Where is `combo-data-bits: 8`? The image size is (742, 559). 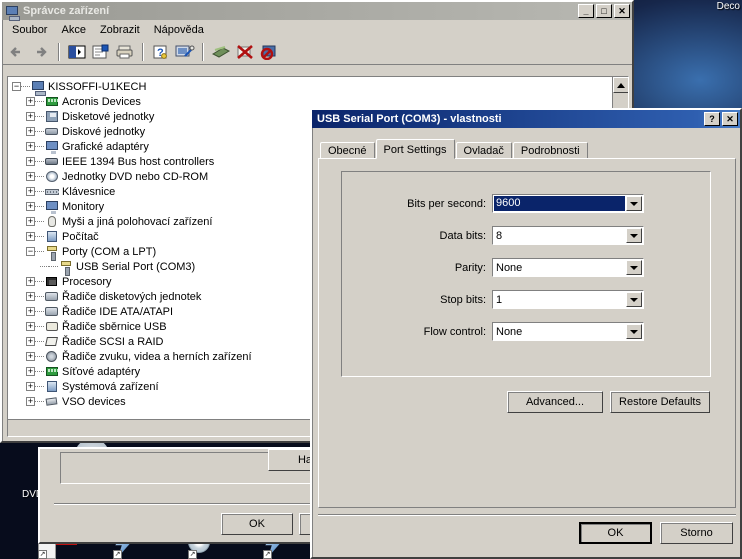
combo-data-bits: 8 is located at coordinates (568, 235).